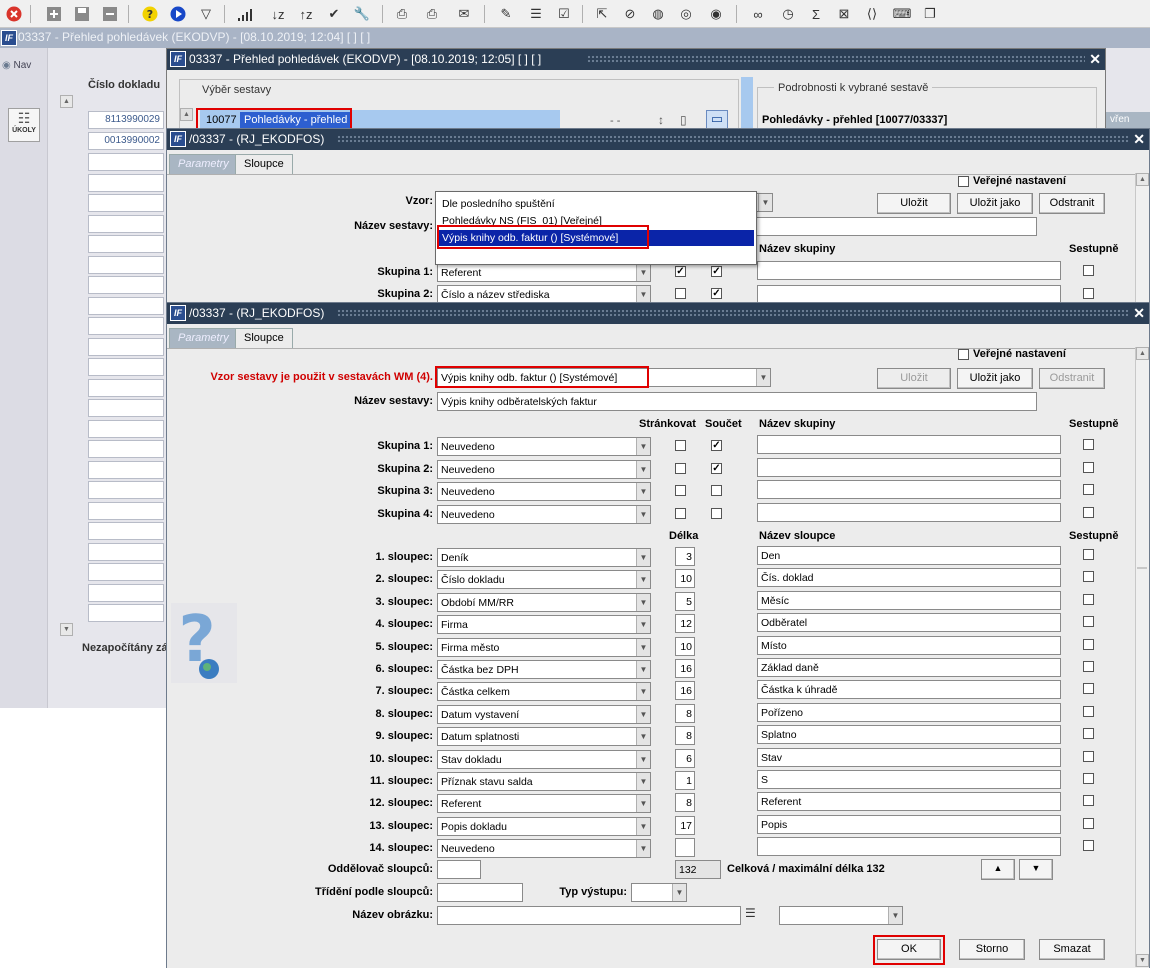  What do you see at coordinates (602, 14) in the screenshot?
I see `export-icon: ⇱` at bounding box center [602, 14].